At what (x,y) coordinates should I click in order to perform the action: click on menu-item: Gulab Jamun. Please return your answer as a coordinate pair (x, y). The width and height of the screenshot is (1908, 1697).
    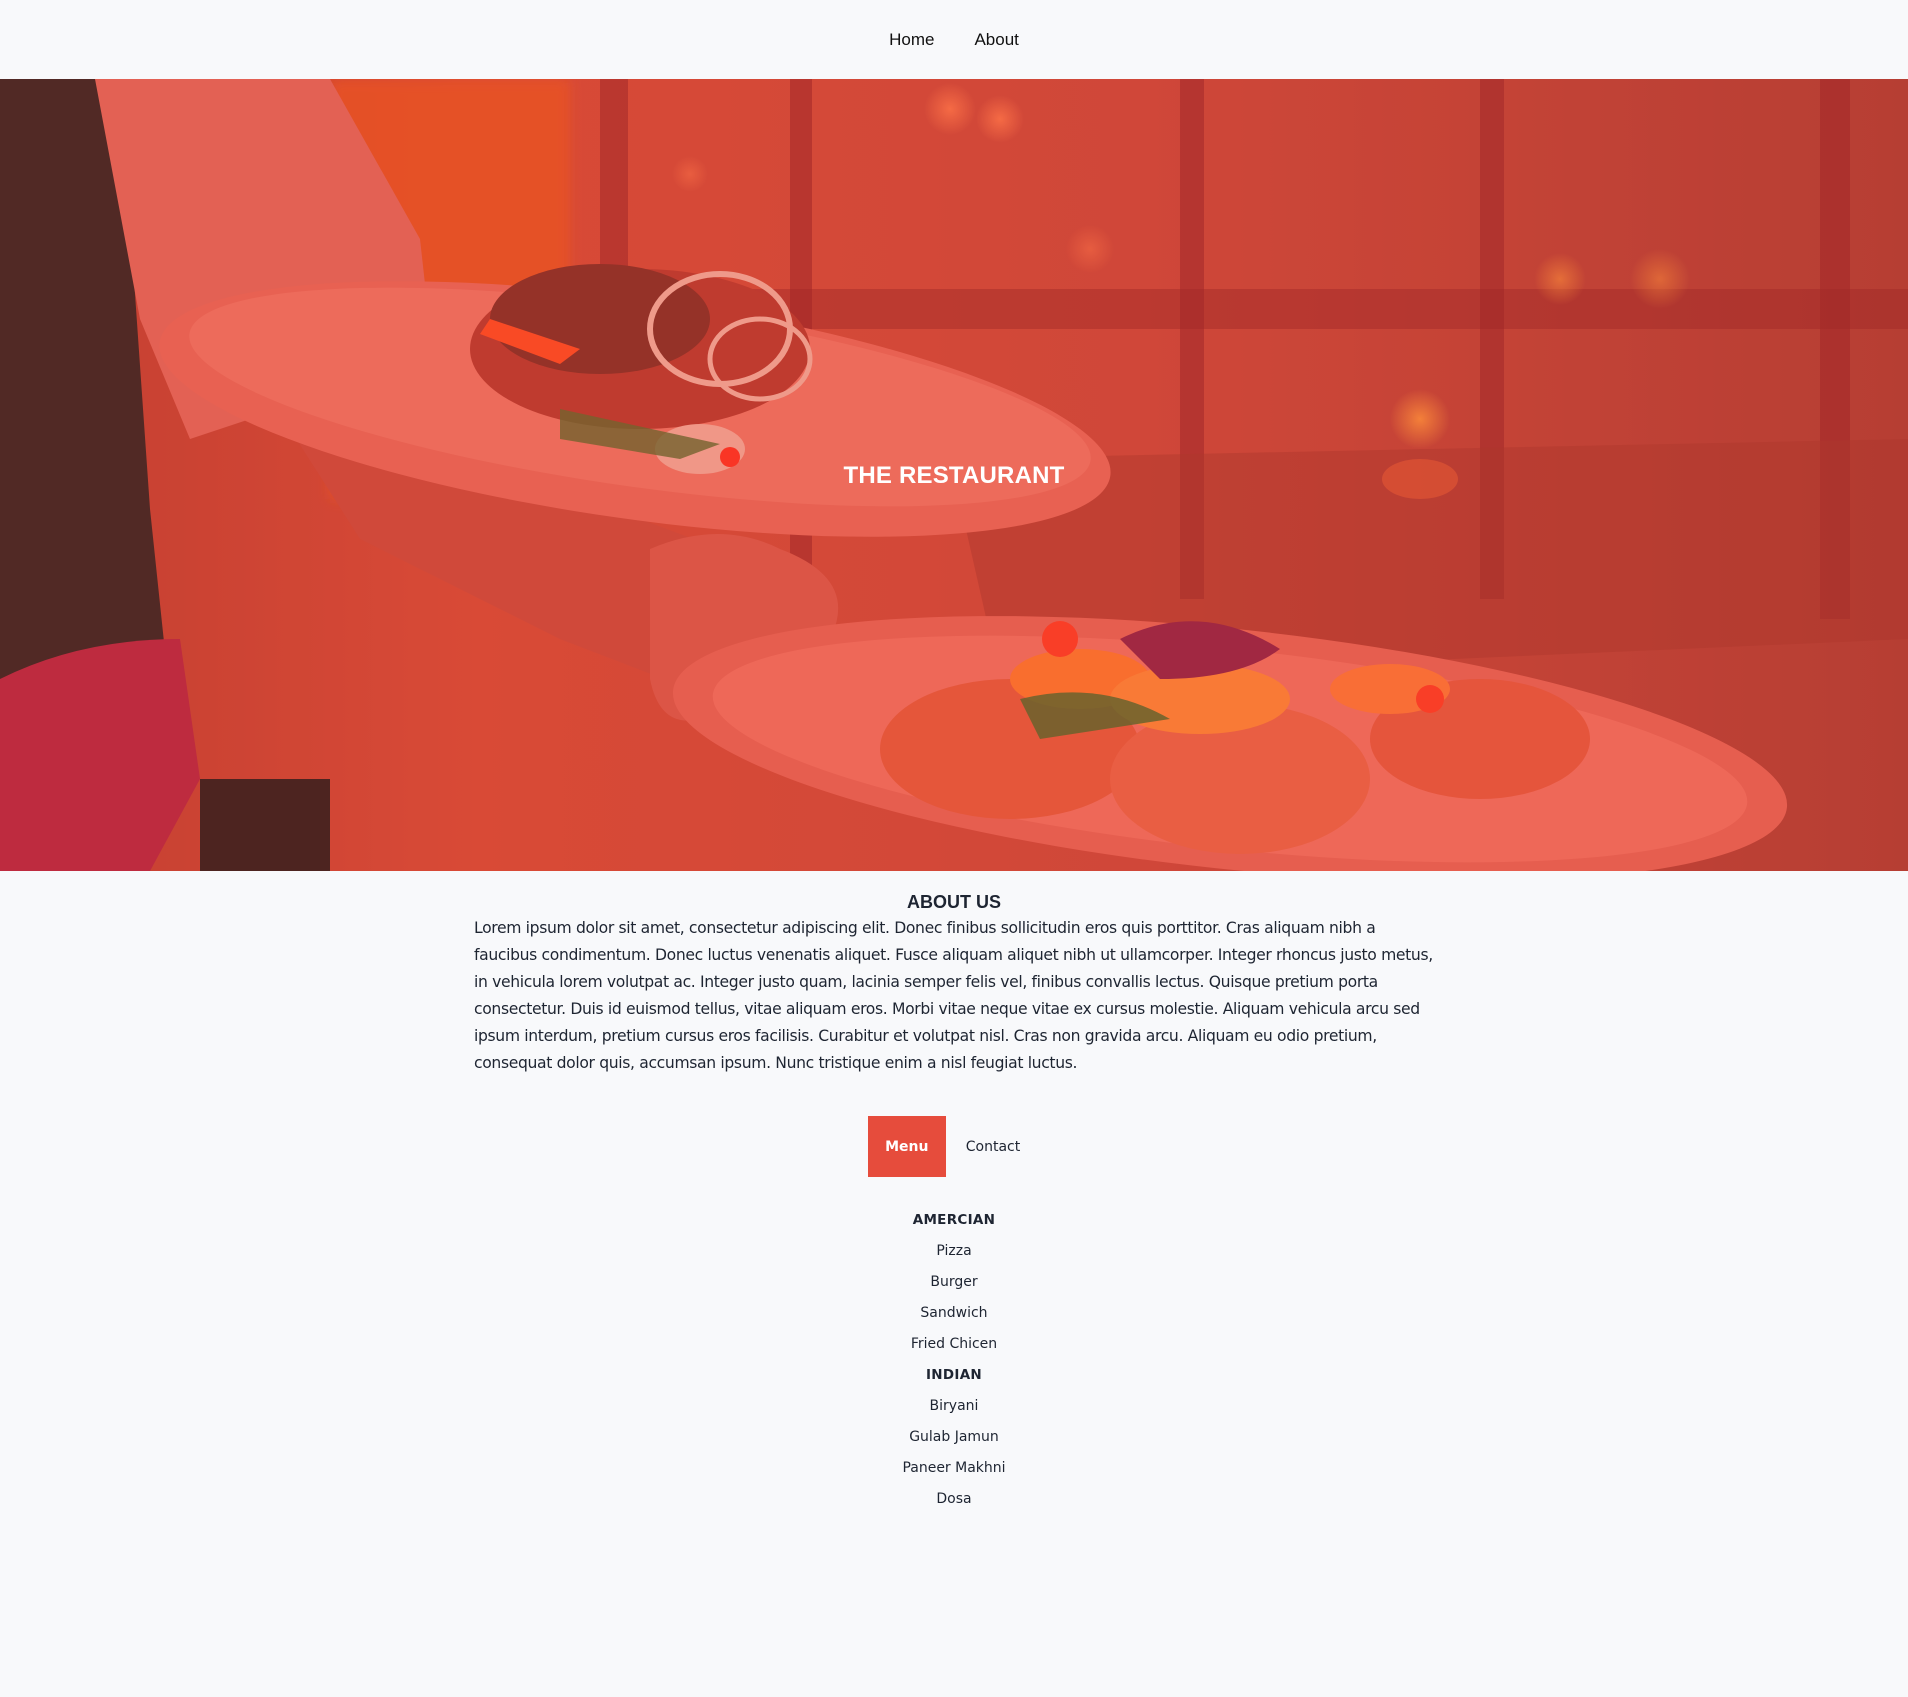
    Looking at the image, I should click on (954, 1437).